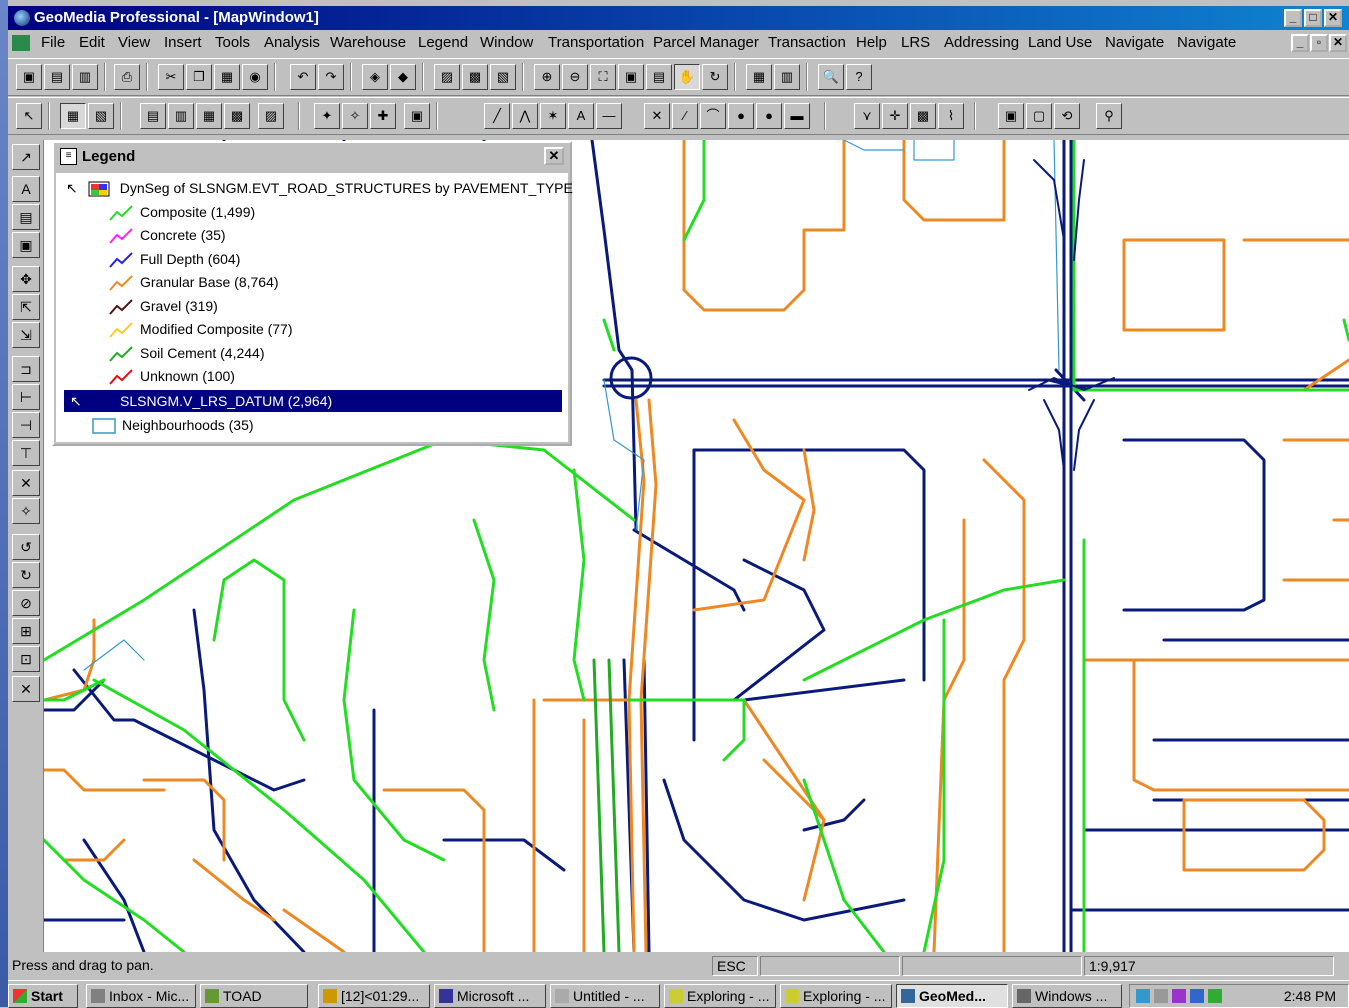 Image resolution: width=1349 pixels, height=1008 pixels. What do you see at coordinates (1179, 996) in the screenshot?
I see `tray-app-icon` at bounding box center [1179, 996].